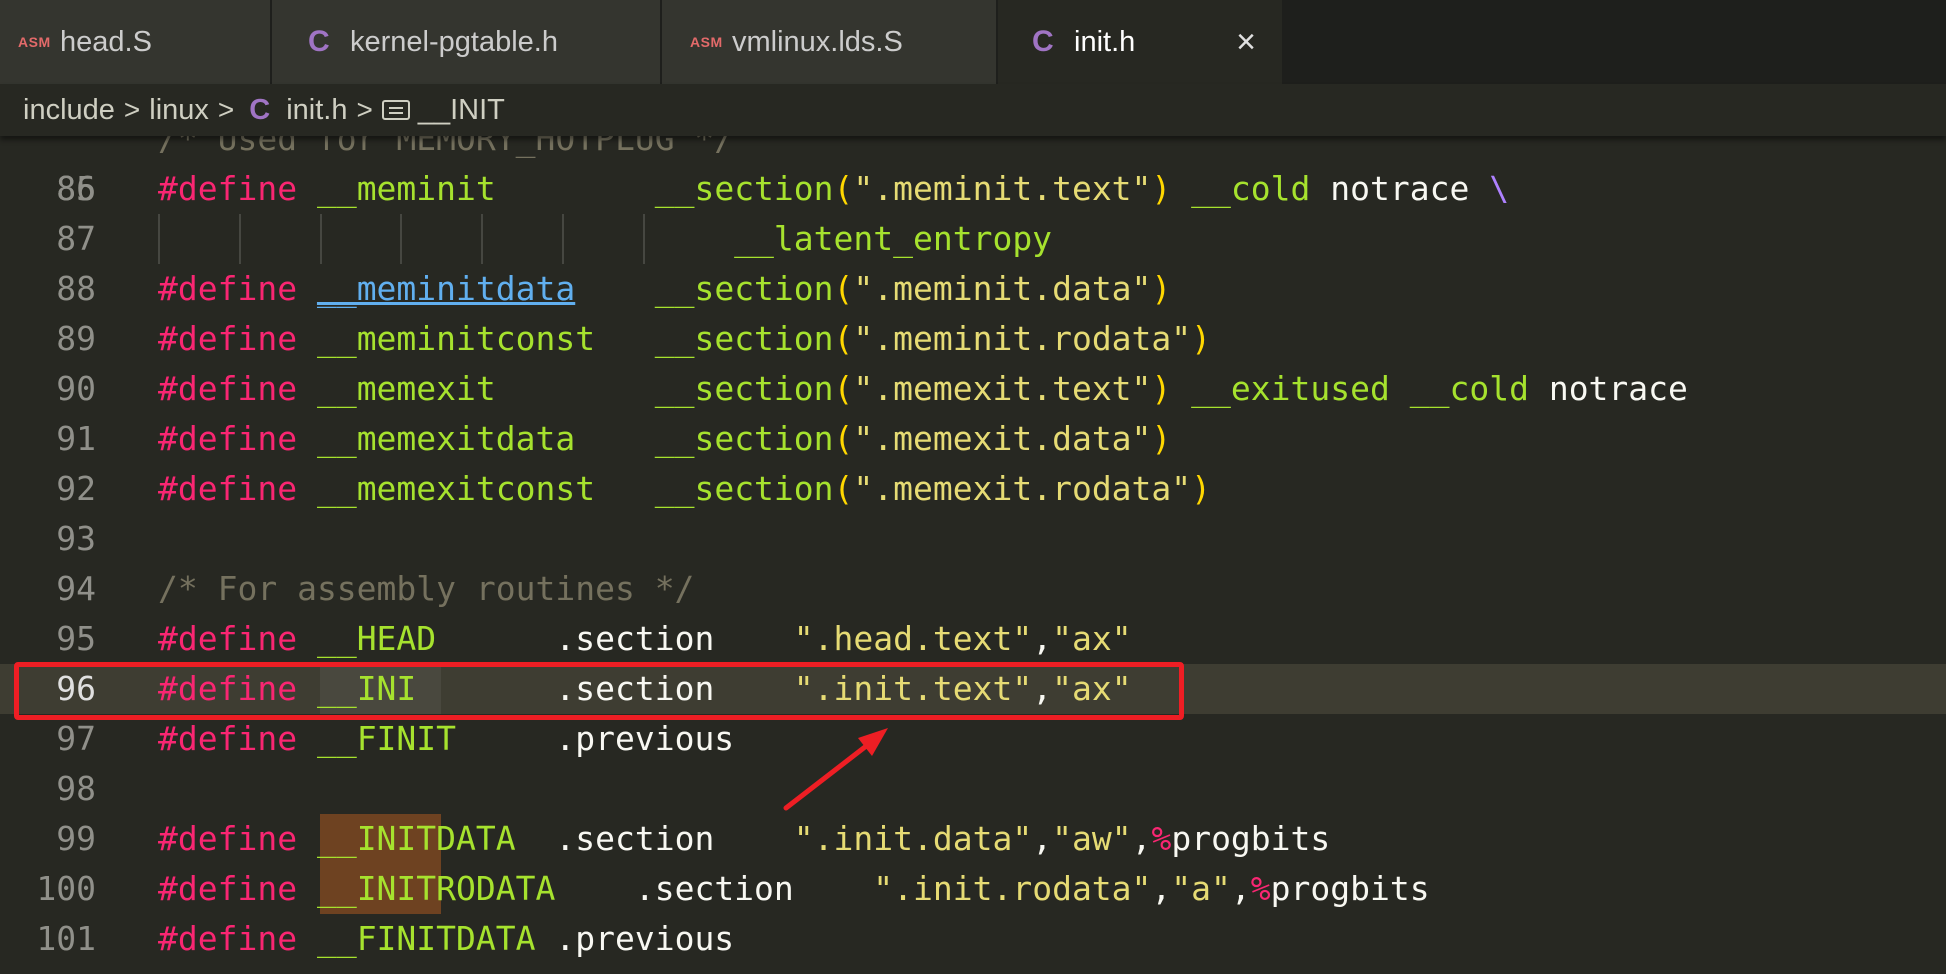 The height and width of the screenshot is (974, 1946). Describe the element at coordinates (467, 42) in the screenshot. I see `tab-kernel-pgtable-h: C kernel-pgtable.h` at that location.